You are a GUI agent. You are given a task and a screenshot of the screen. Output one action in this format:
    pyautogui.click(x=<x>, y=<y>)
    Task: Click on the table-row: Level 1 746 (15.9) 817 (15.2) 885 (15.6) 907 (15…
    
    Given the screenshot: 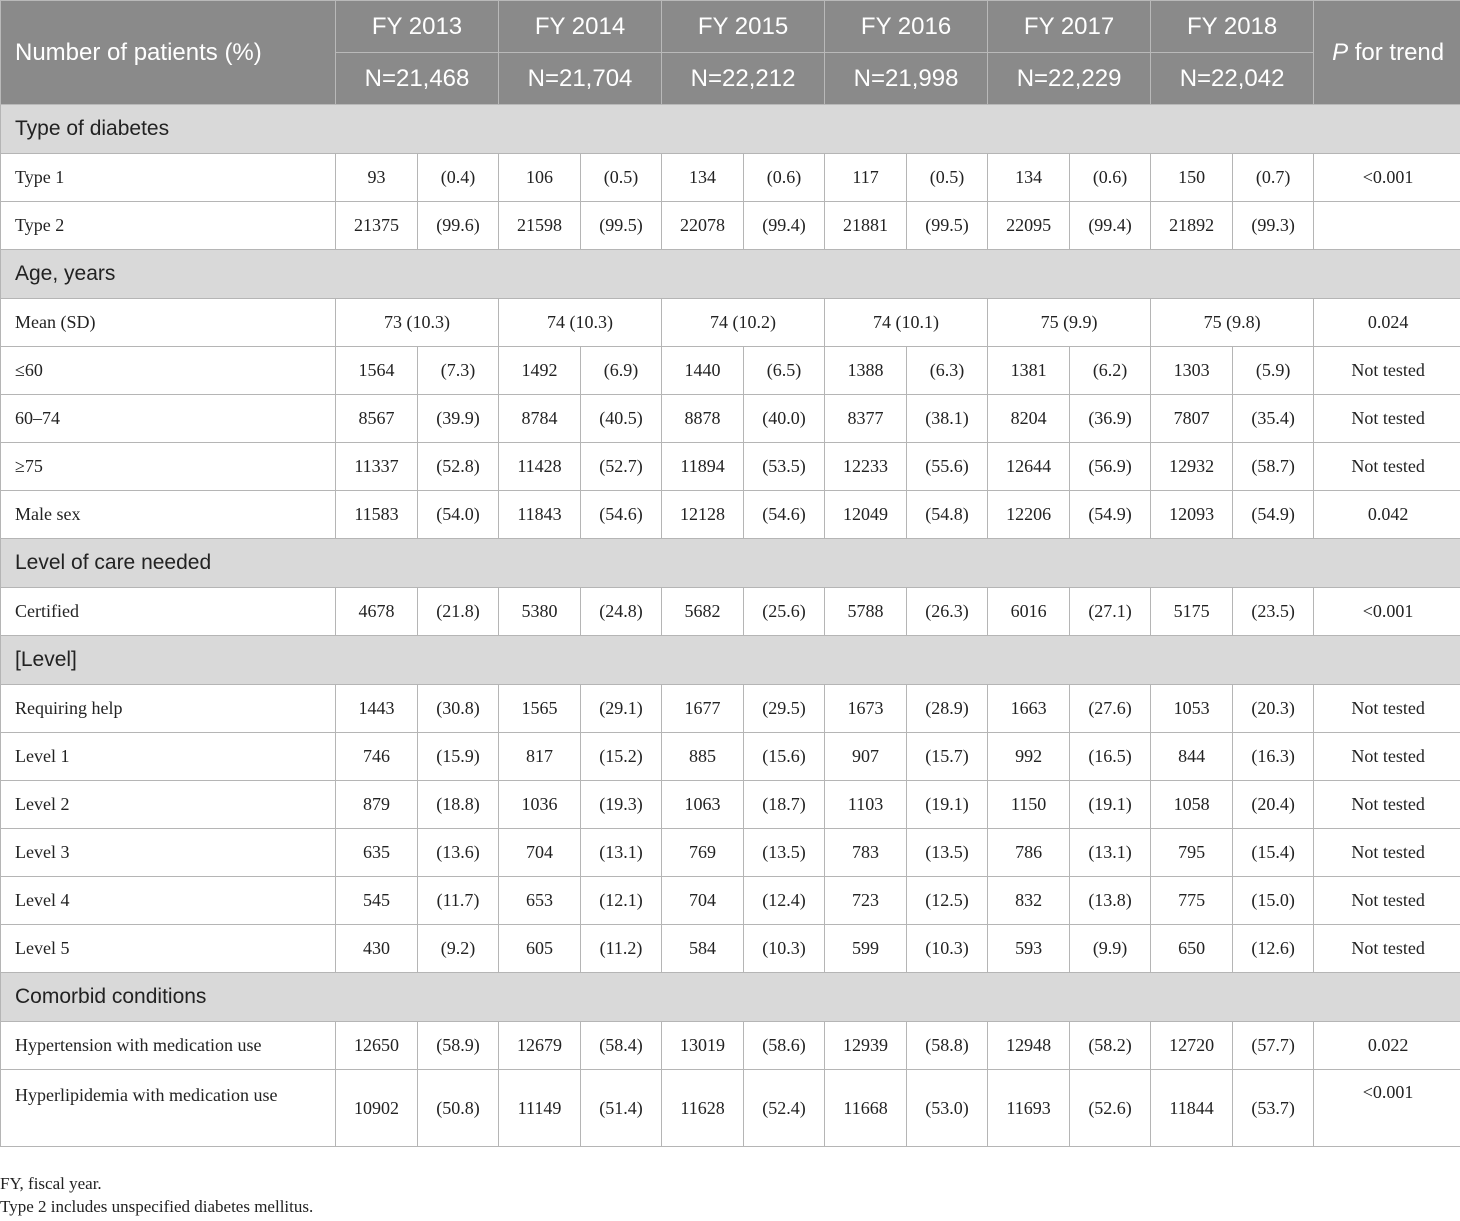 What is the action you would take?
    pyautogui.click(x=730, y=756)
    